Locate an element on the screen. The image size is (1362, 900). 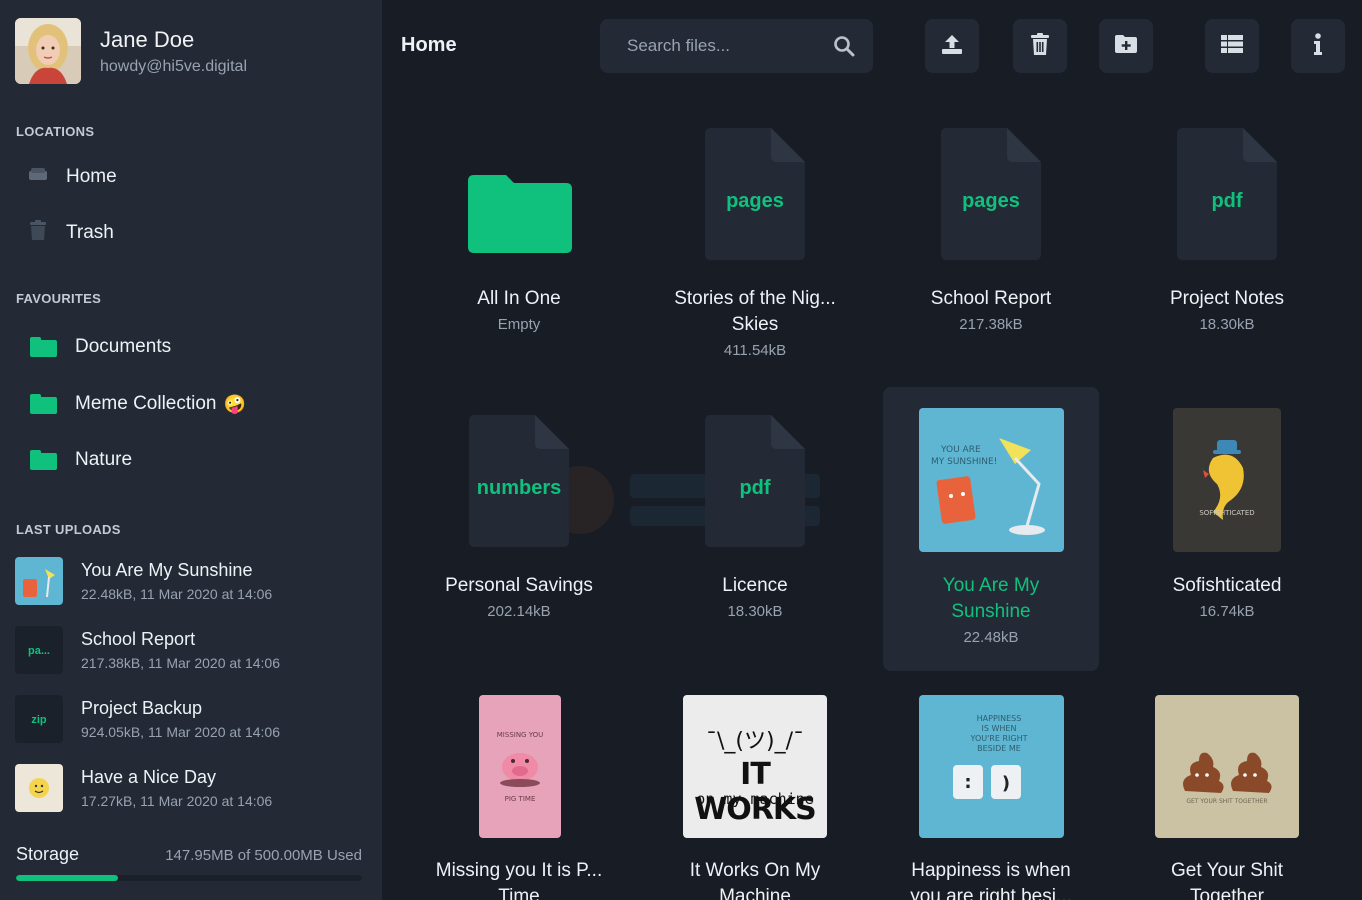
upload-name: Project Backup is located at coordinates (142, 708).